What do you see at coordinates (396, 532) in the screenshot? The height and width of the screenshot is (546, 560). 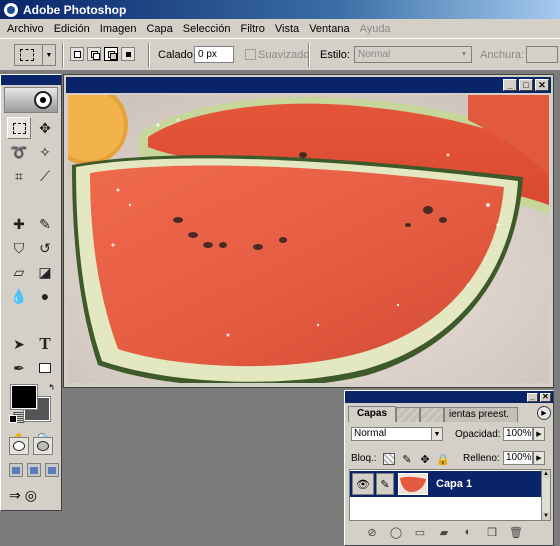 I see `add-layer-style-icon: ◯` at bounding box center [396, 532].